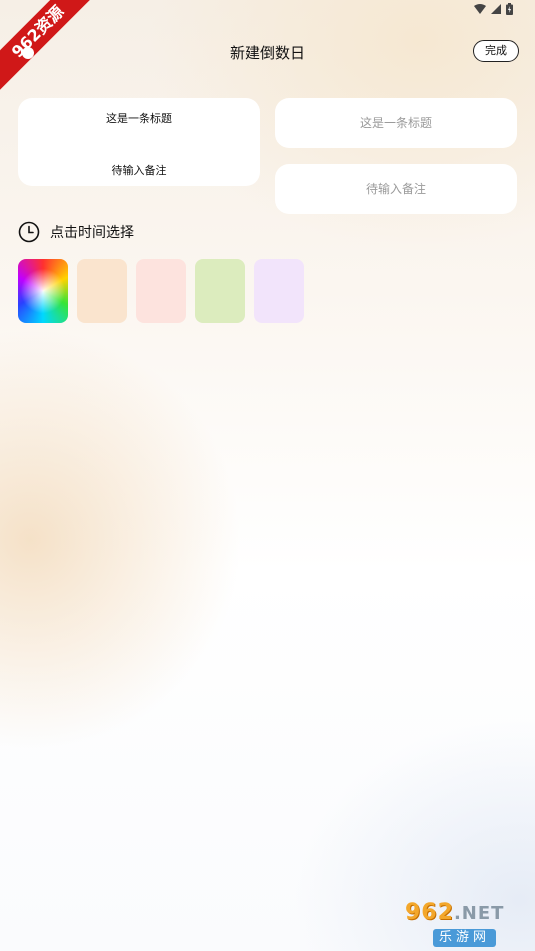 The height and width of the screenshot is (951, 535). I want to click on status-icons, so click(493, 9).